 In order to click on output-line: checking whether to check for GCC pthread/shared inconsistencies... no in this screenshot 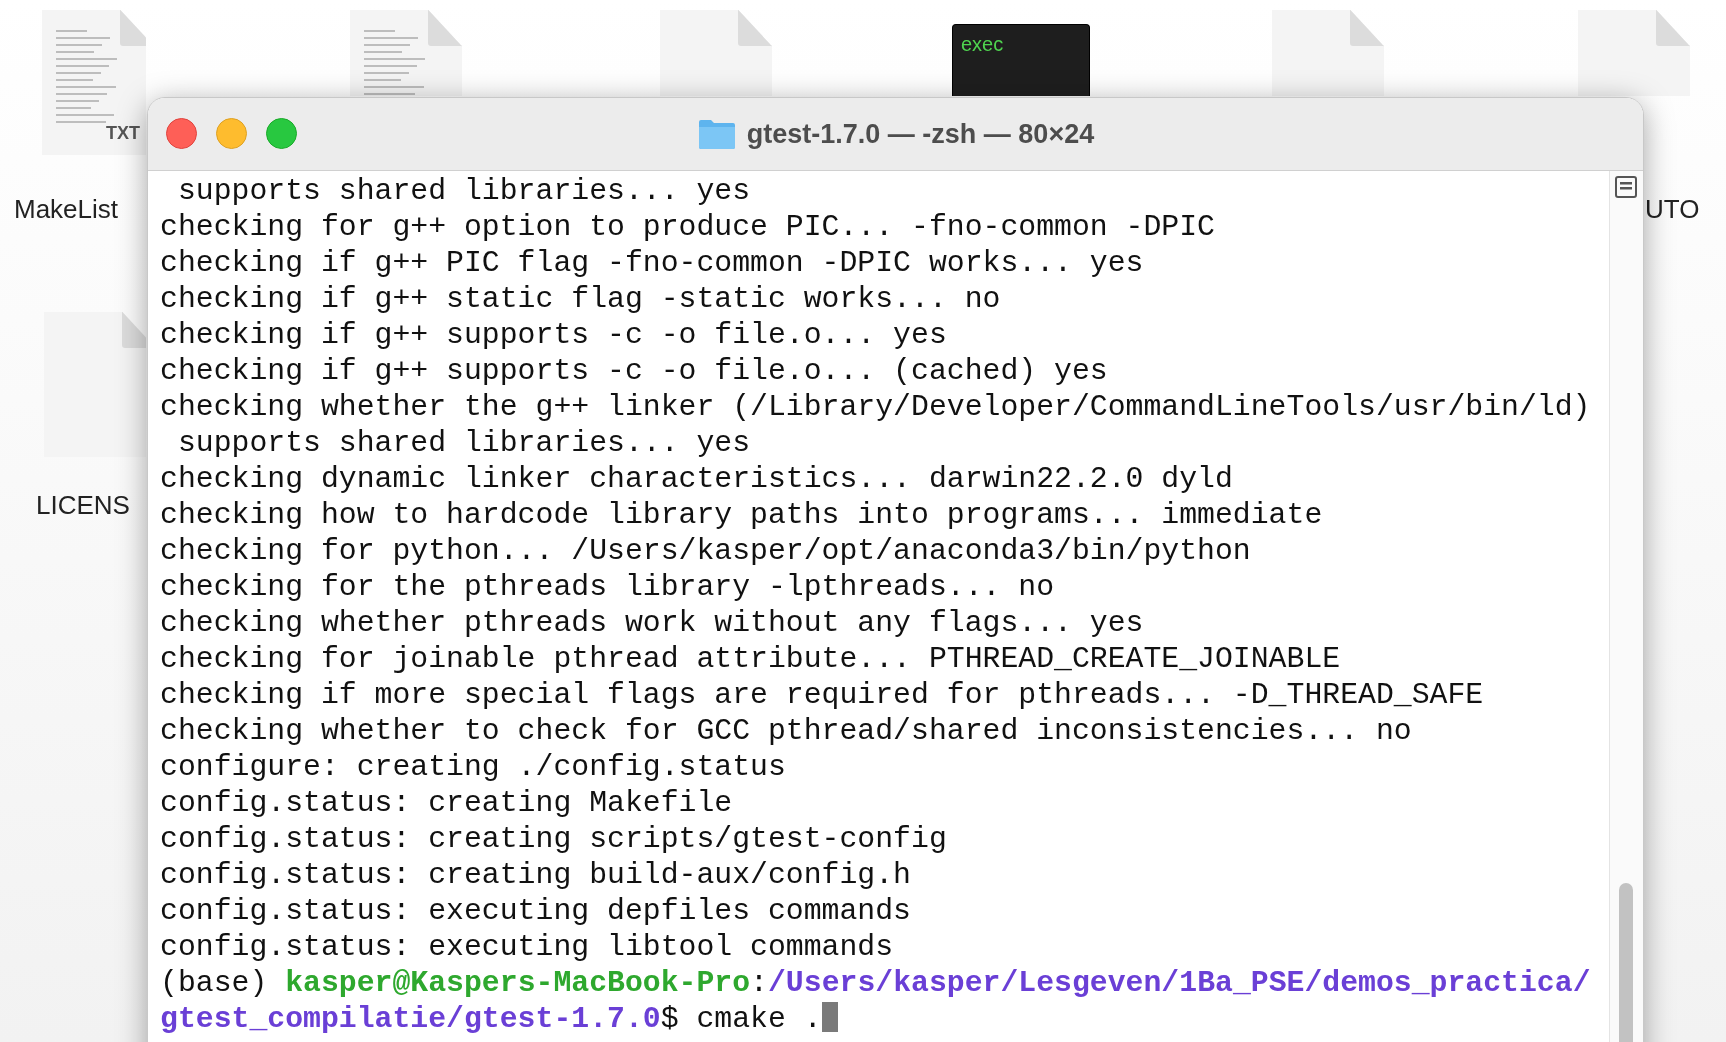, I will do `click(786, 731)`.